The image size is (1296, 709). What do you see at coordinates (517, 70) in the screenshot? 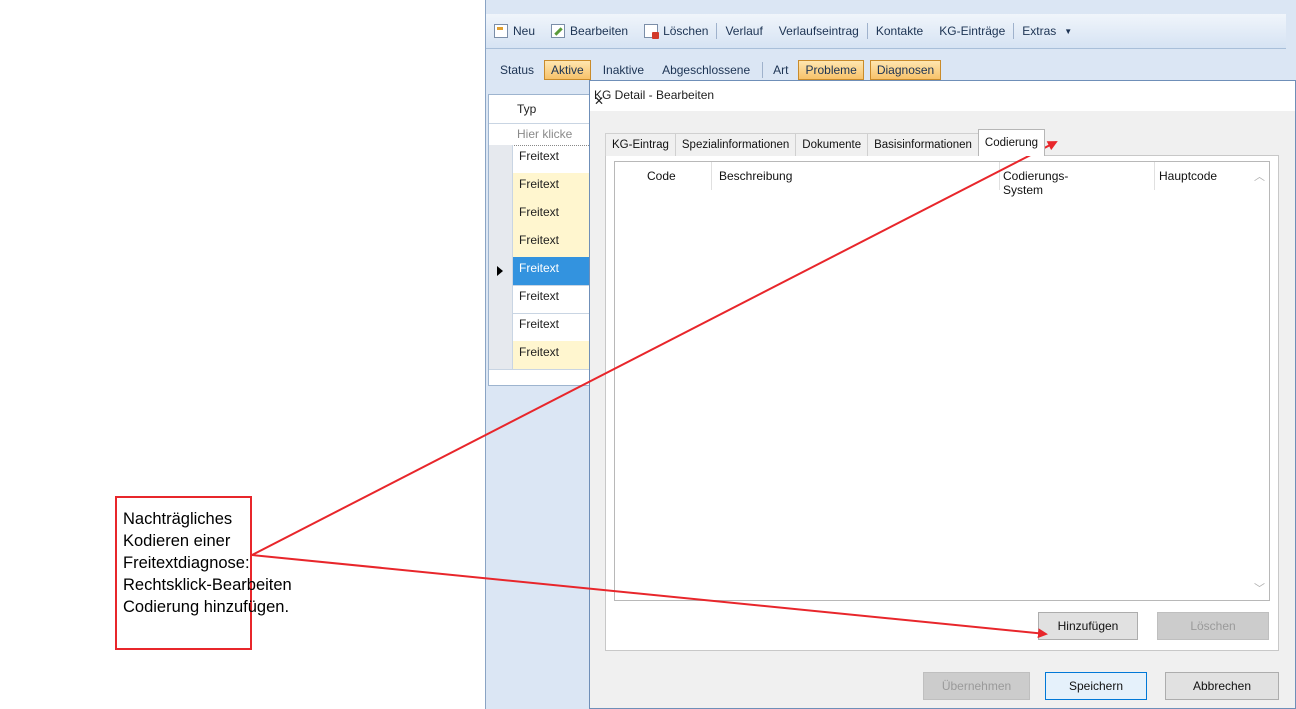
I see `status-label: Status` at bounding box center [517, 70].